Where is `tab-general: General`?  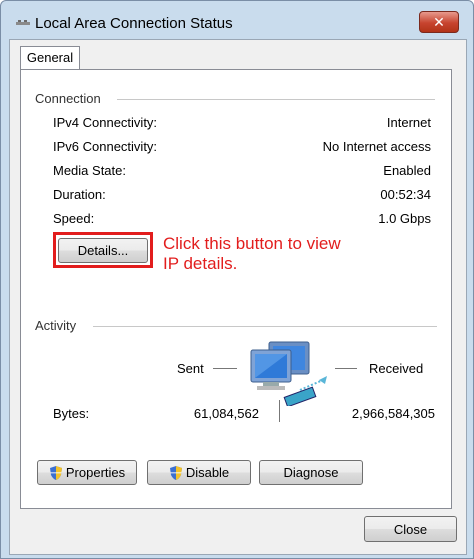
tab-general: General is located at coordinates (50, 58).